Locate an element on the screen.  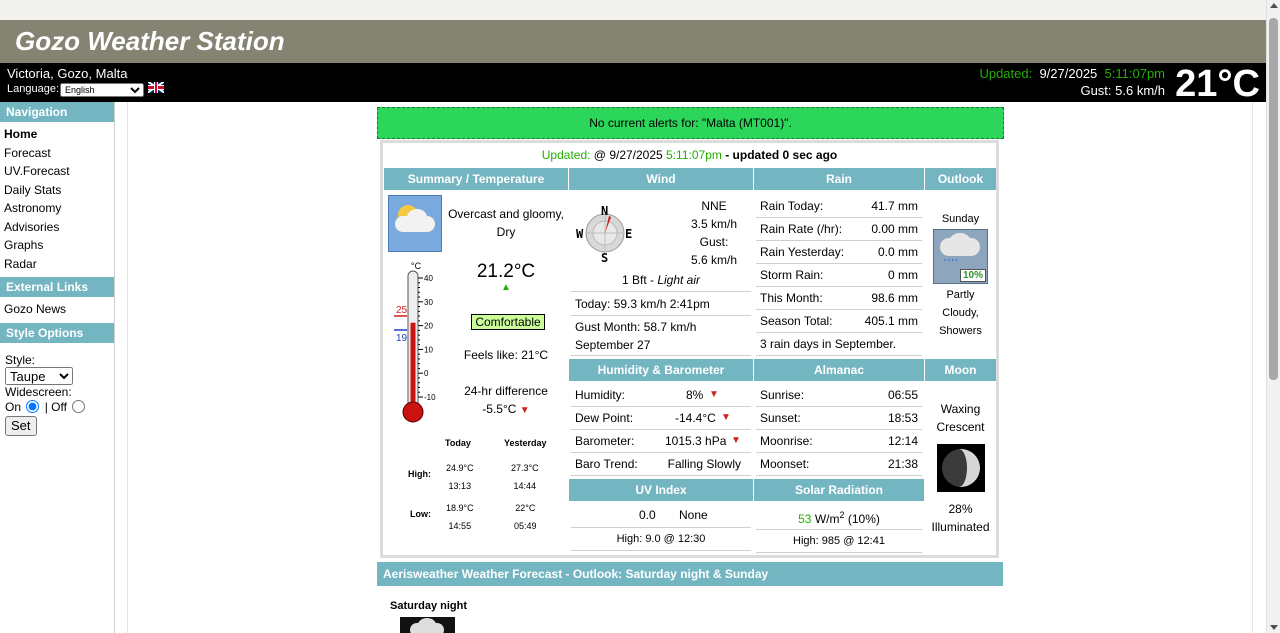
rain-days: 3 rain days in September. is located at coordinates (839, 344).